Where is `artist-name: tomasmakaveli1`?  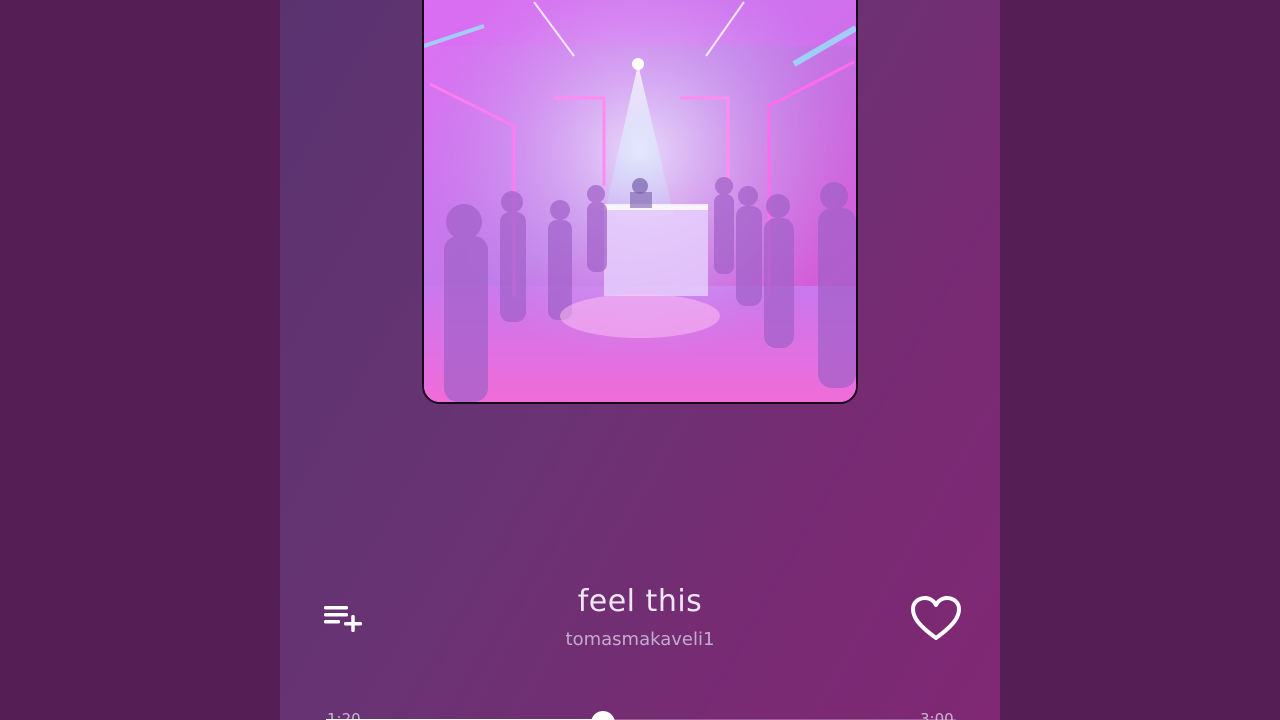
artist-name: tomasmakaveli1 is located at coordinates (640, 639).